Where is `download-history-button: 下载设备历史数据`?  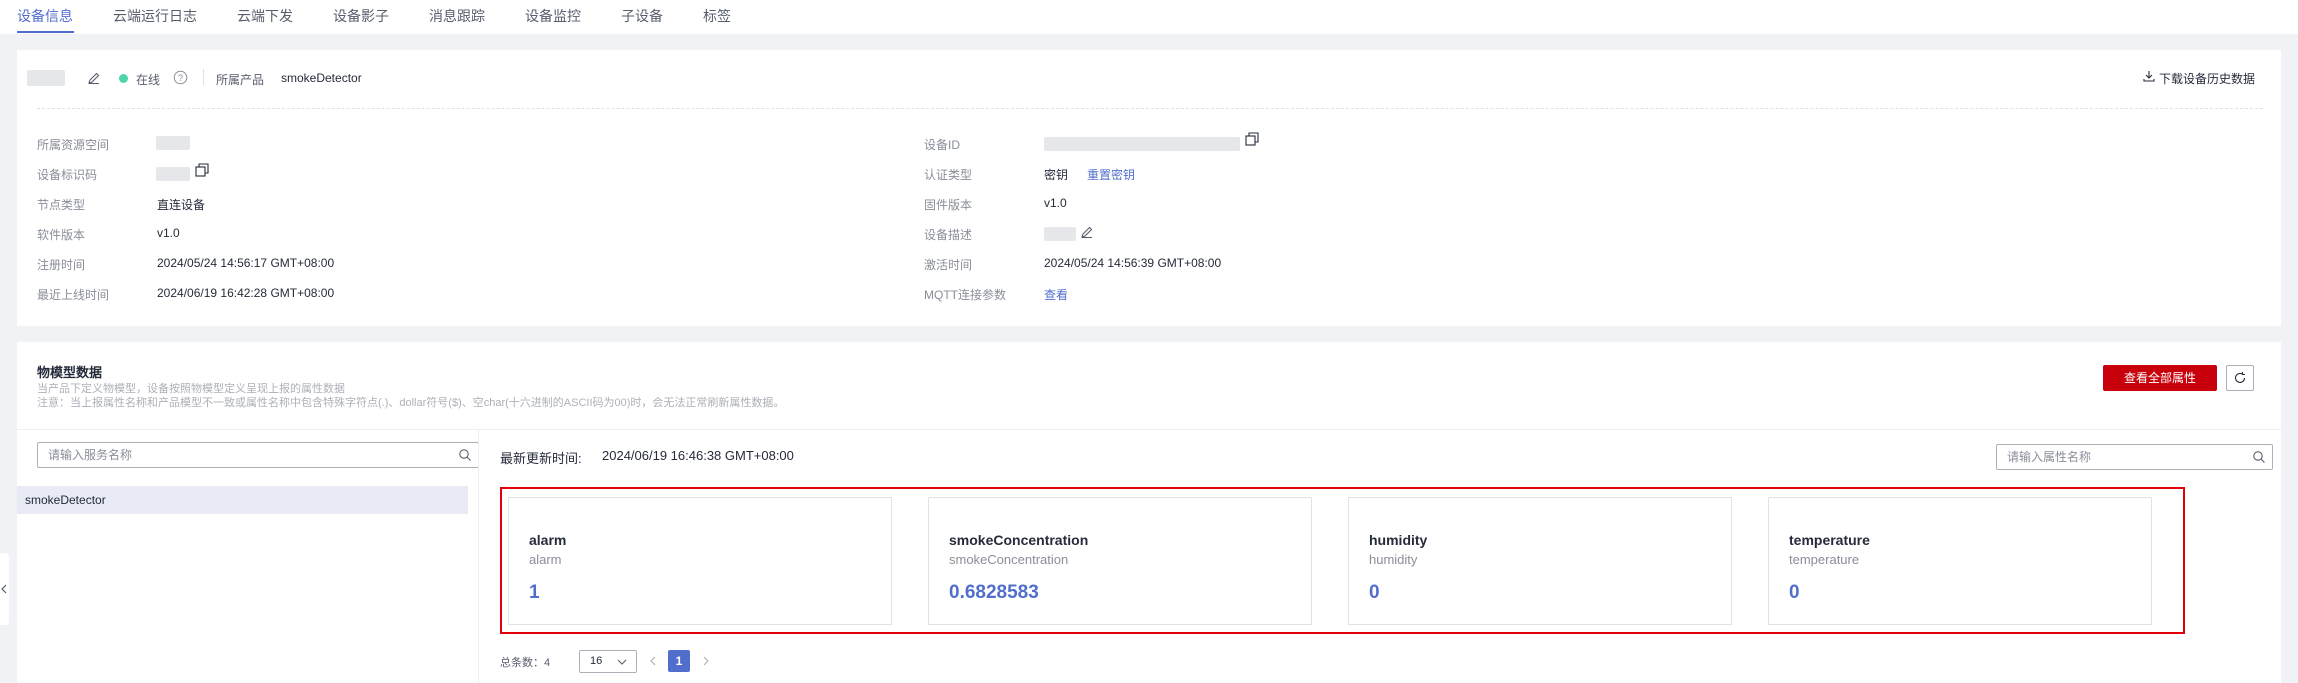
download-history-button: 下载设备历史数据 is located at coordinates (2207, 78).